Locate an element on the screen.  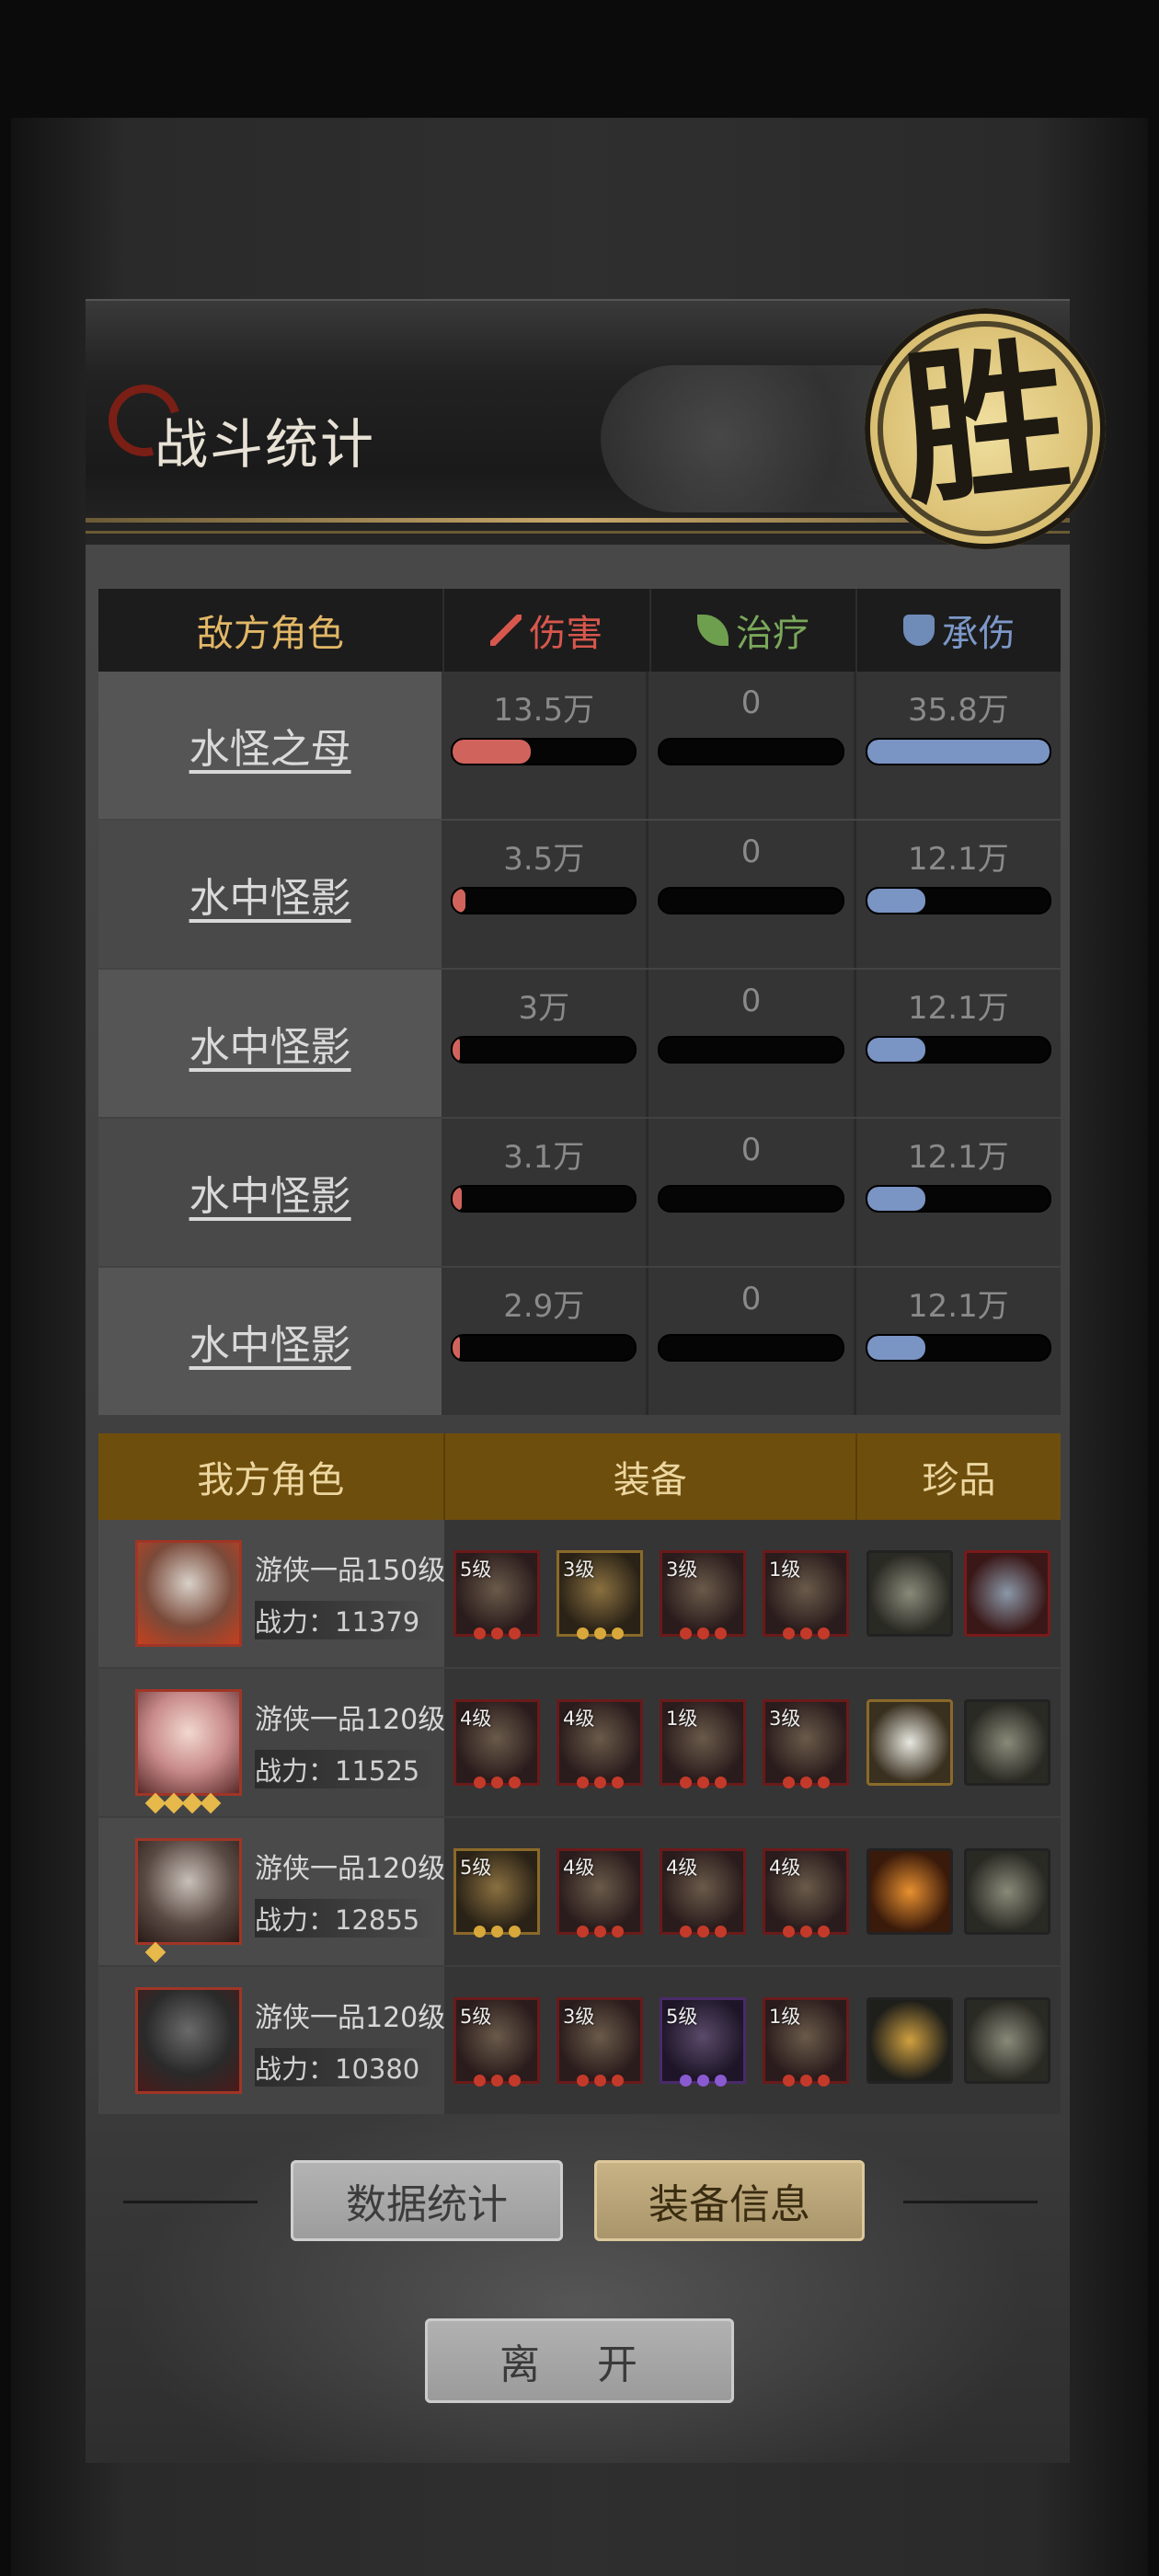
amber-icon is located at coordinates (909, 1891).